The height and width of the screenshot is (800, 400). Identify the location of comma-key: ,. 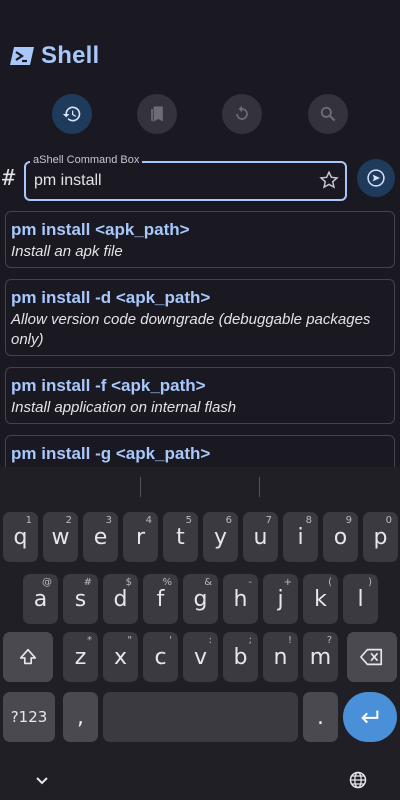
(80, 717).